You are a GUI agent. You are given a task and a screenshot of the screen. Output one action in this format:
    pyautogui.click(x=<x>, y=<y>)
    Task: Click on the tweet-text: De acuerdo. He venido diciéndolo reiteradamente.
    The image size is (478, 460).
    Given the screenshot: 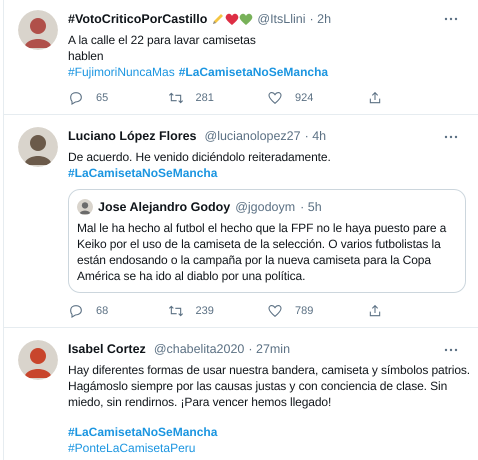 What is the action you would take?
    pyautogui.click(x=200, y=157)
    